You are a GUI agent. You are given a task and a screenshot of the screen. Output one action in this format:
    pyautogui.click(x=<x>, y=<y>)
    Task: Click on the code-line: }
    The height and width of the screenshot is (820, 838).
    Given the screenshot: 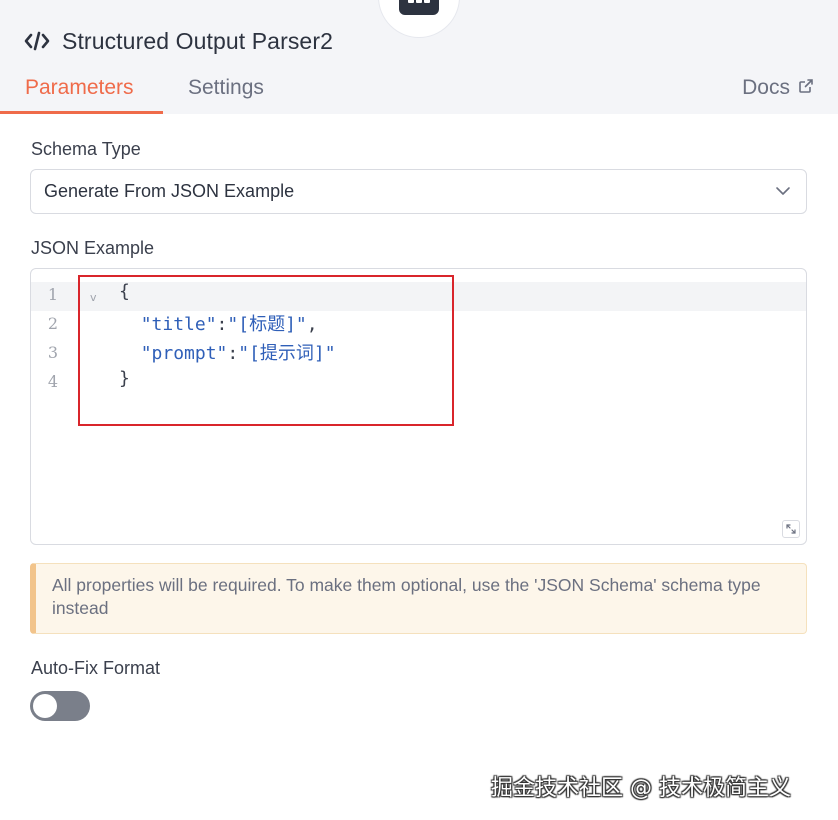 What is the action you would take?
    pyautogui.click(x=124, y=378)
    